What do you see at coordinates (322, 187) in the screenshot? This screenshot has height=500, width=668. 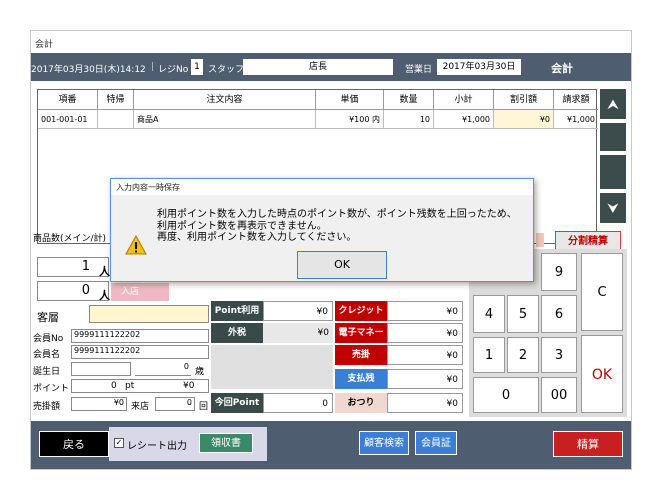 I see `dialog-title: 入力内容一時保存` at bounding box center [322, 187].